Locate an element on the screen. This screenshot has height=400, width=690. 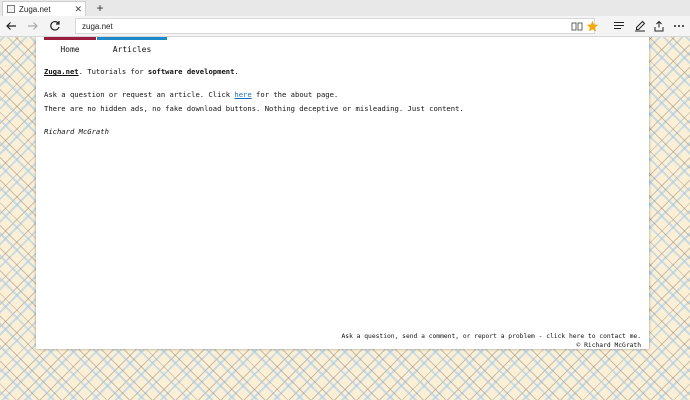
address-bar: zuga.net is located at coordinates (335, 26).